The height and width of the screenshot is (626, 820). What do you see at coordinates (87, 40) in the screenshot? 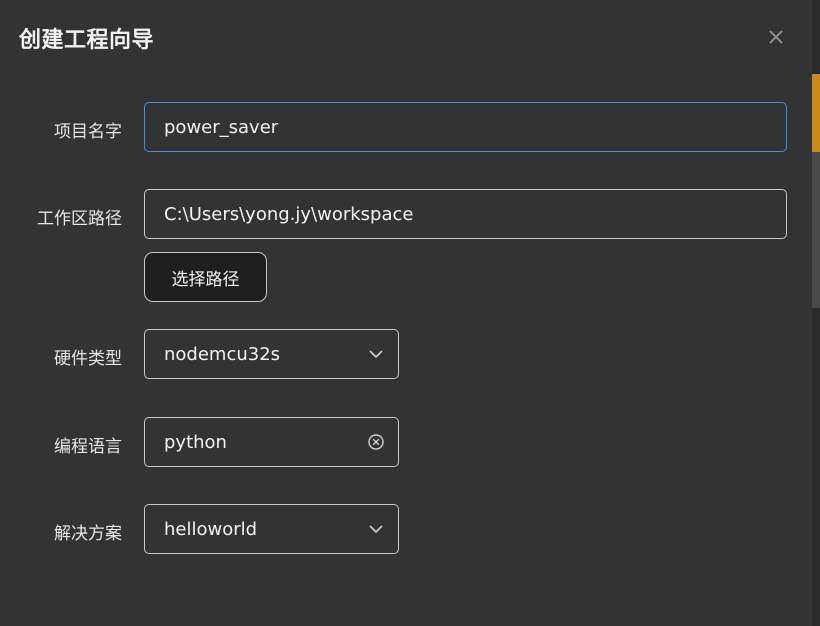
I see `dialog-title: 创建工程向导` at bounding box center [87, 40].